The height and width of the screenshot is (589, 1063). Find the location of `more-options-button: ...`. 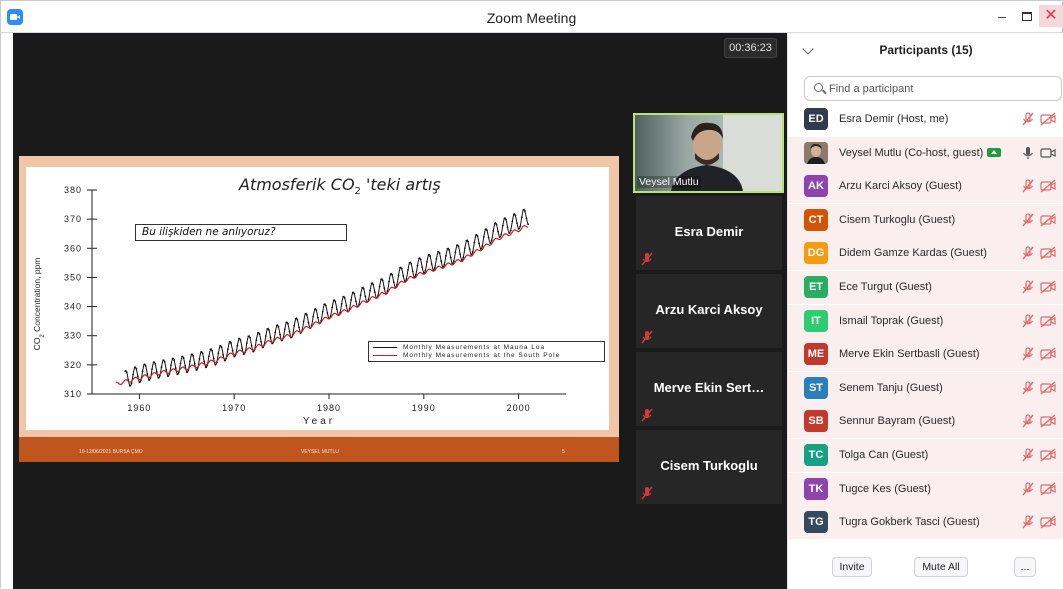

more-options-button: ... is located at coordinates (1025, 567).